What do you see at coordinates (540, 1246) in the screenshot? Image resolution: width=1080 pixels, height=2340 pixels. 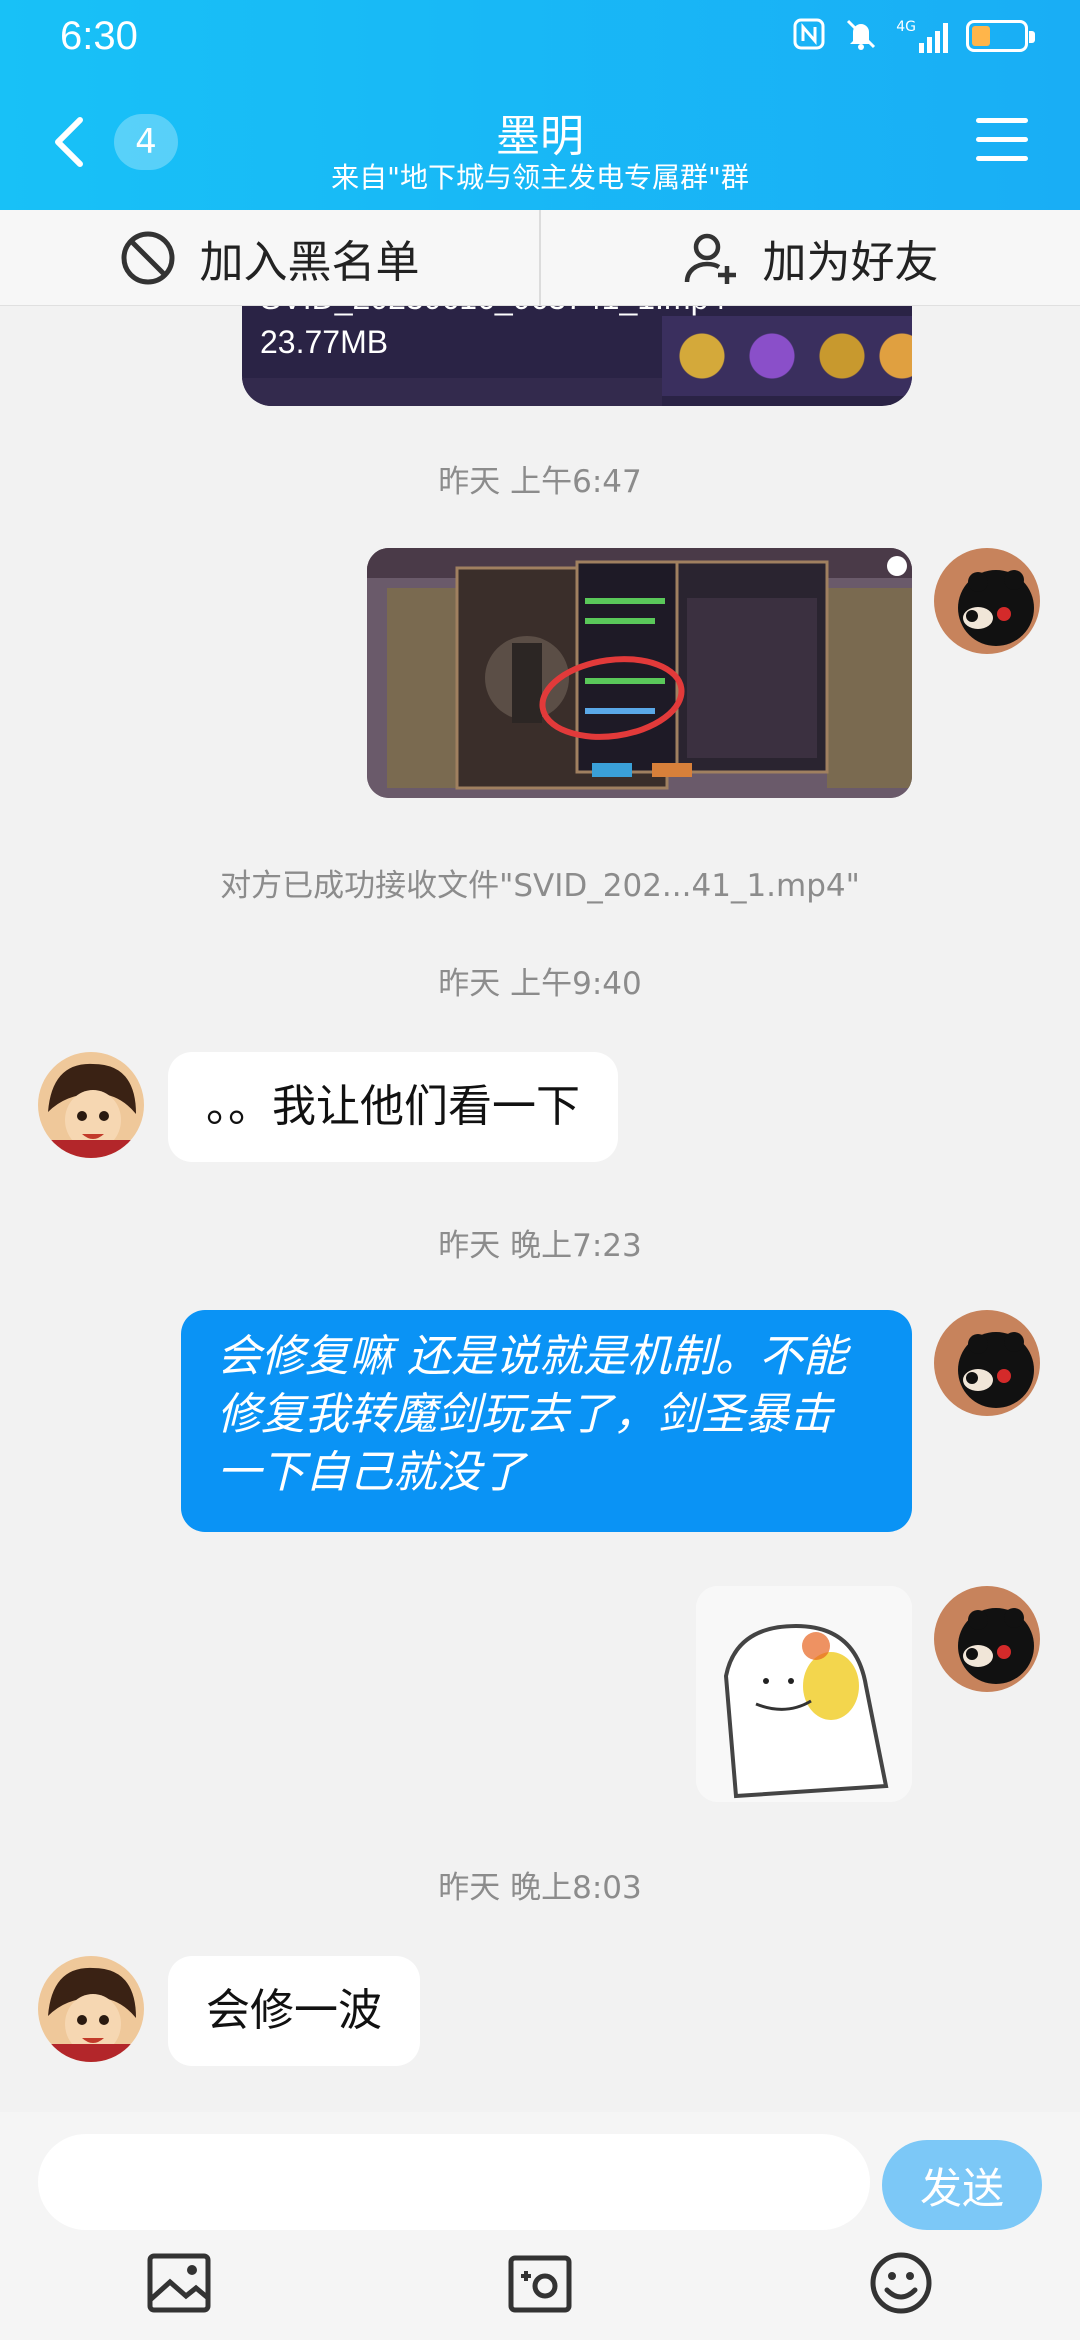 I see `timestamp: 昨天 晚上7:23` at bounding box center [540, 1246].